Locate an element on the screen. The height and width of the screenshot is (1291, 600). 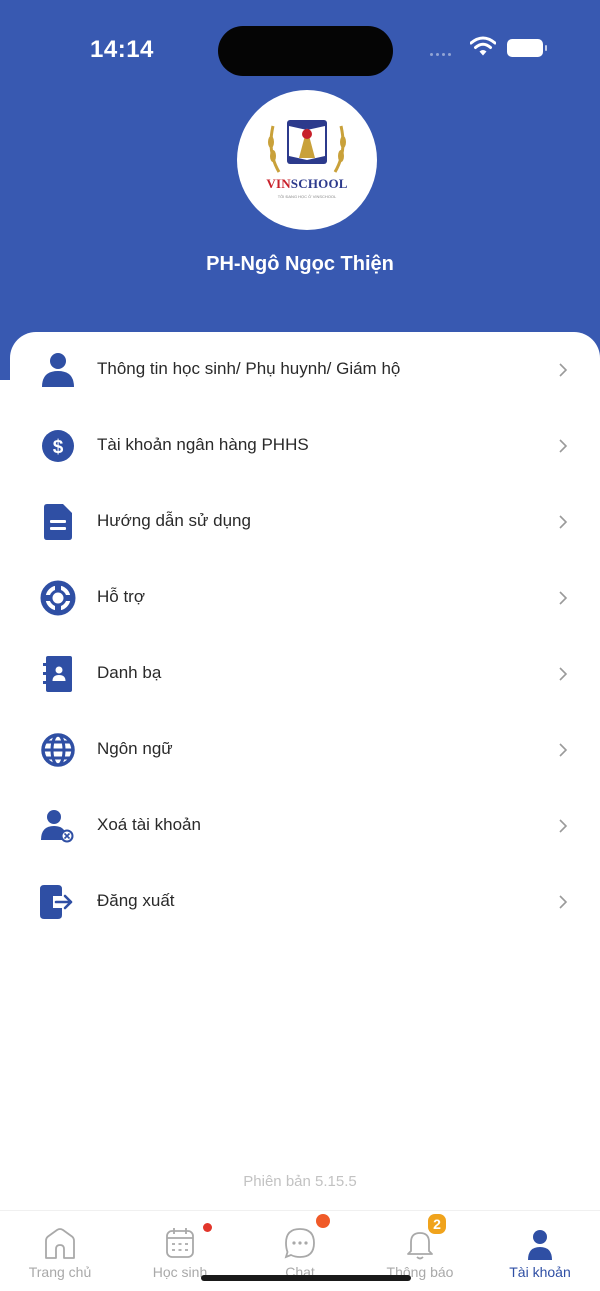
contact-book-icon is located at coordinates (58, 674).